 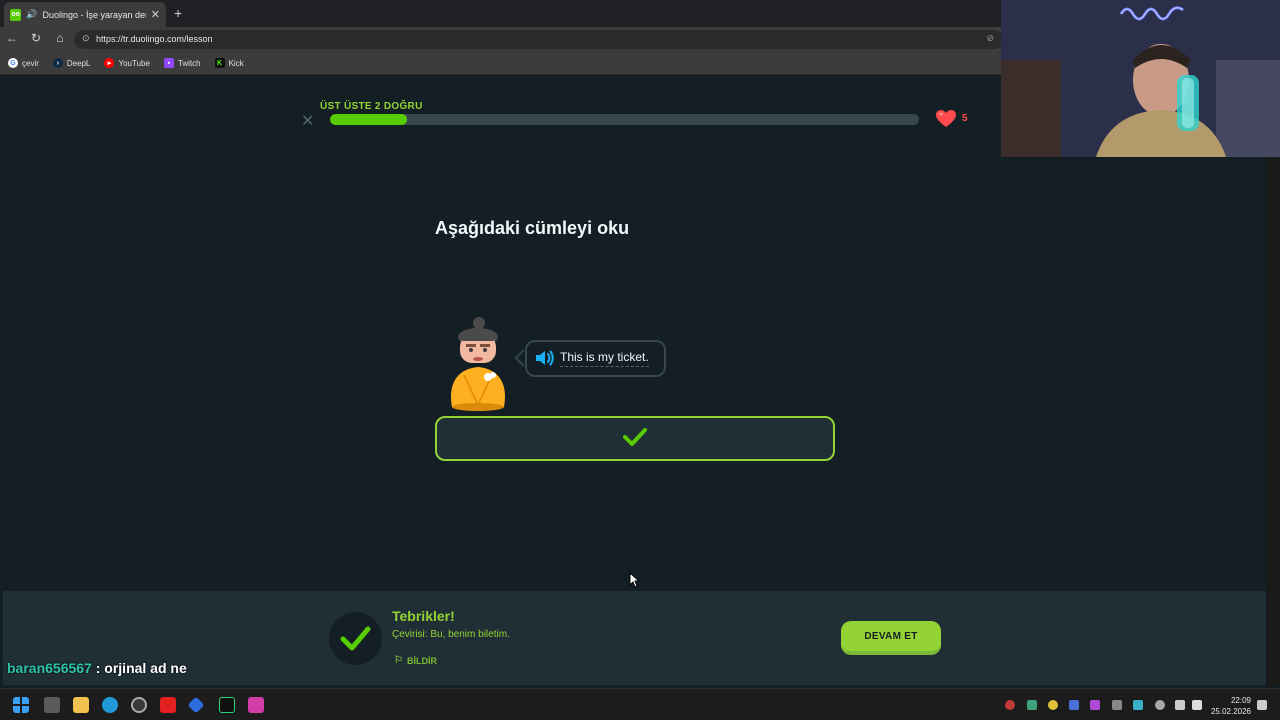 What do you see at coordinates (110, 705) in the screenshot?
I see `edge-browser-icon` at bounding box center [110, 705].